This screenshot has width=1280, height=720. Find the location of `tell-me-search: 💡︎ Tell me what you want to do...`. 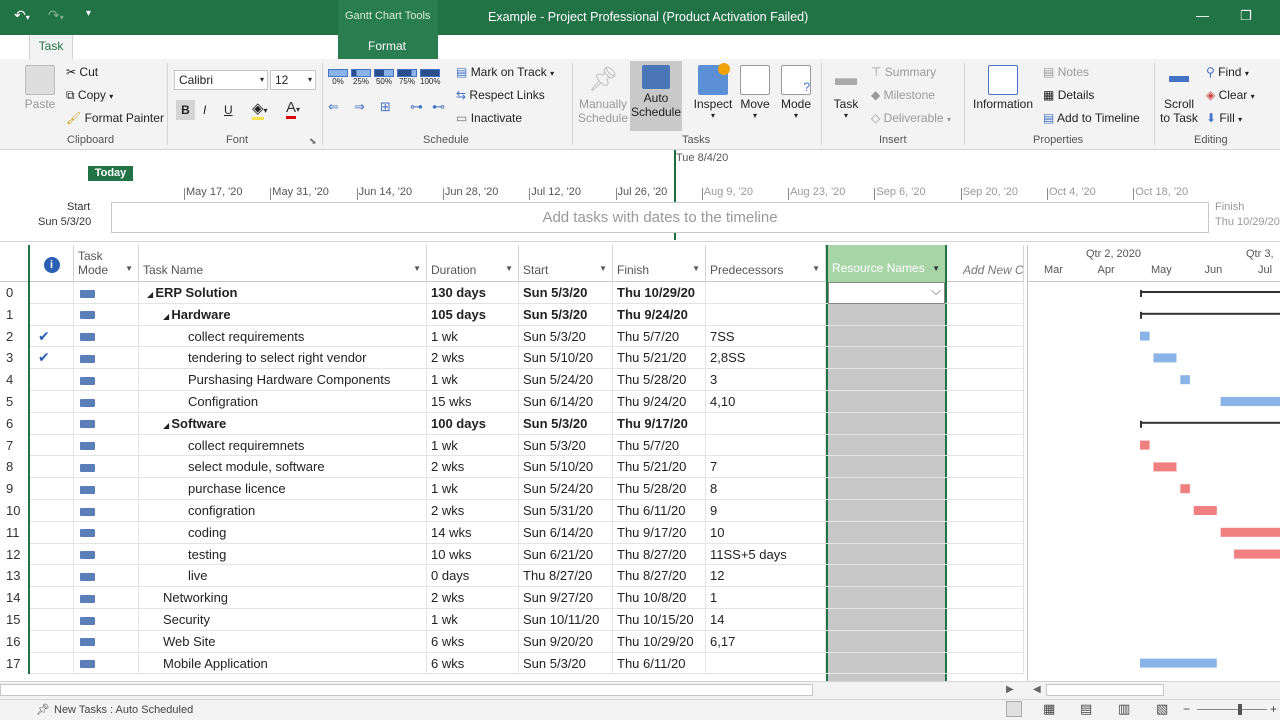

tell-me-search: 💡︎ Tell me what you want to do... is located at coordinates (538, 49).